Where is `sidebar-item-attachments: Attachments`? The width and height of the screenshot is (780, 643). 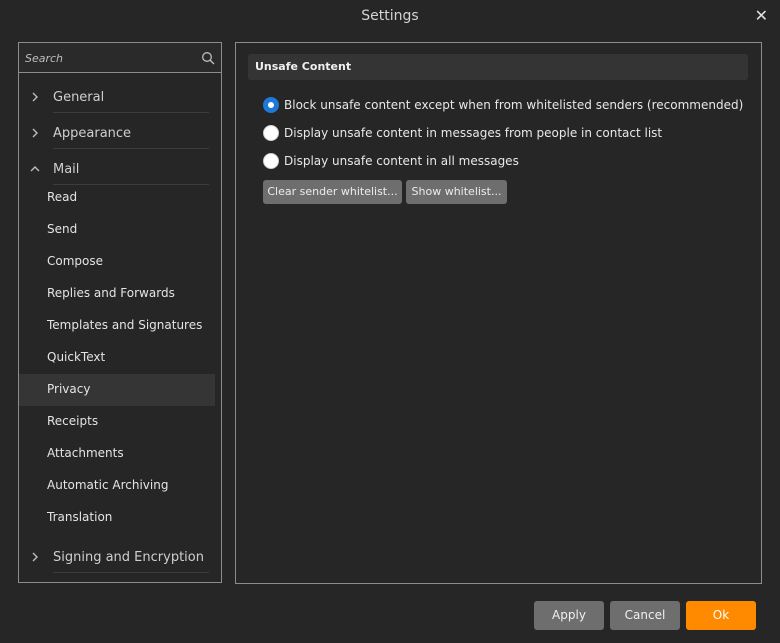 sidebar-item-attachments: Attachments is located at coordinates (117, 454).